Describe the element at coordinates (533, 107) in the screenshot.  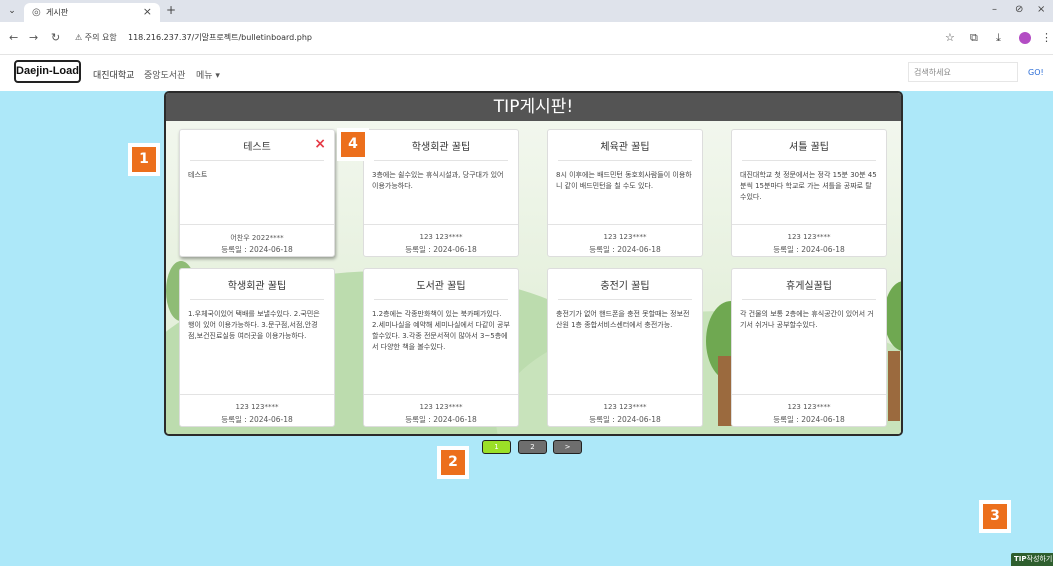
I see `board-title: TIP게시판!` at that location.